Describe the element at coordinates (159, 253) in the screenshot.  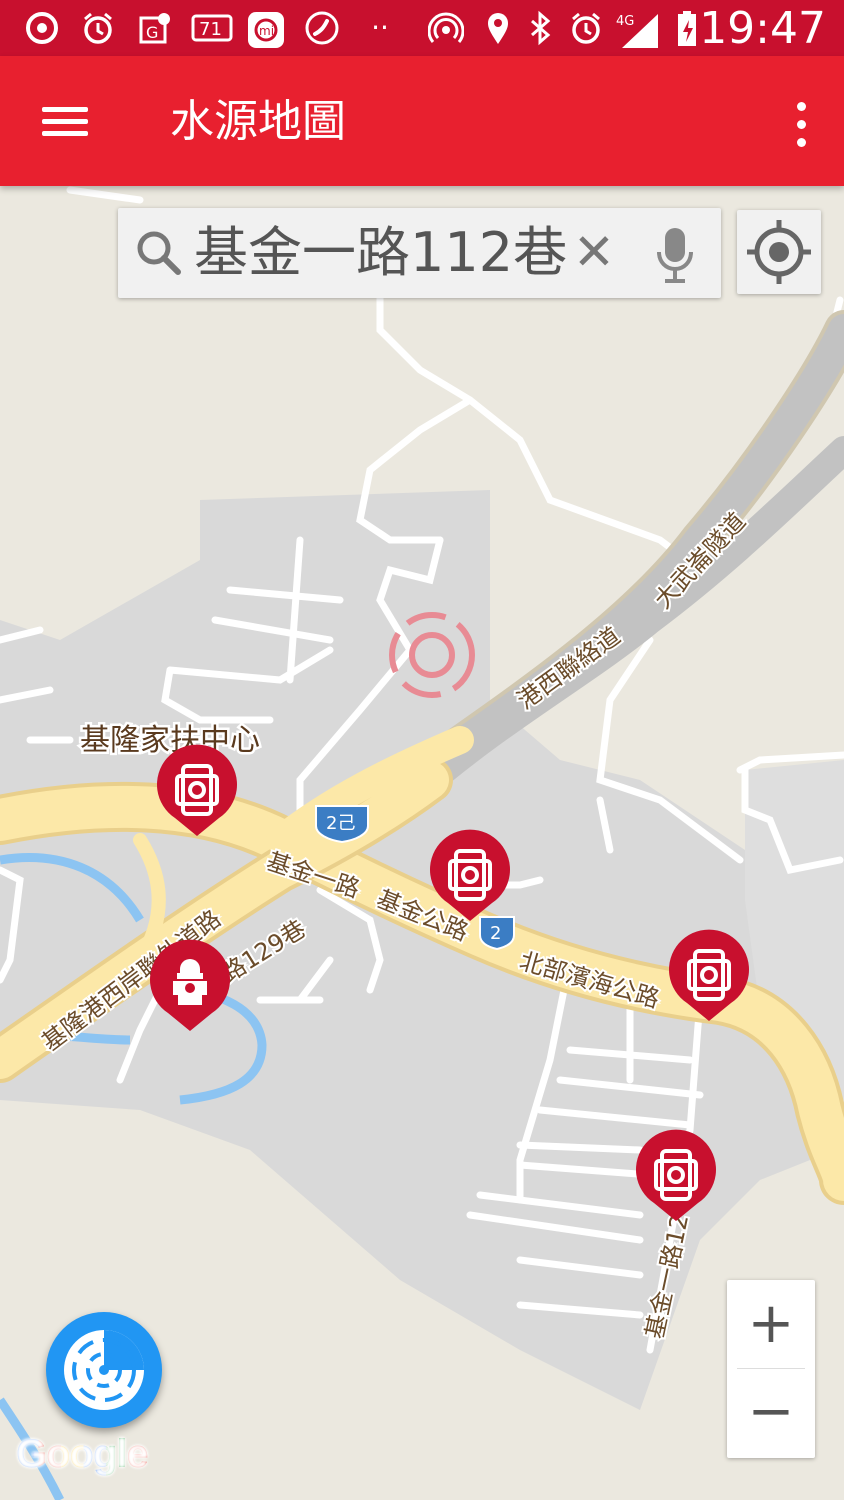
I see `search-icon` at that location.